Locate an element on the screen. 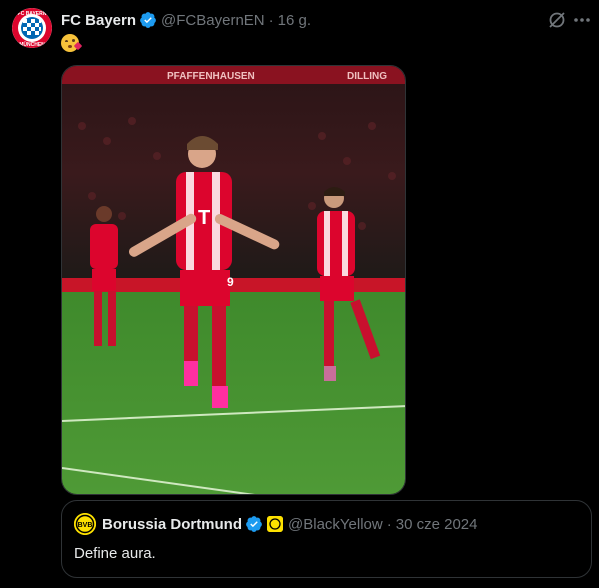 Image resolution: width=599 pixels, height=588 pixels. kiss-emoji-icon is located at coordinates (72, 42).